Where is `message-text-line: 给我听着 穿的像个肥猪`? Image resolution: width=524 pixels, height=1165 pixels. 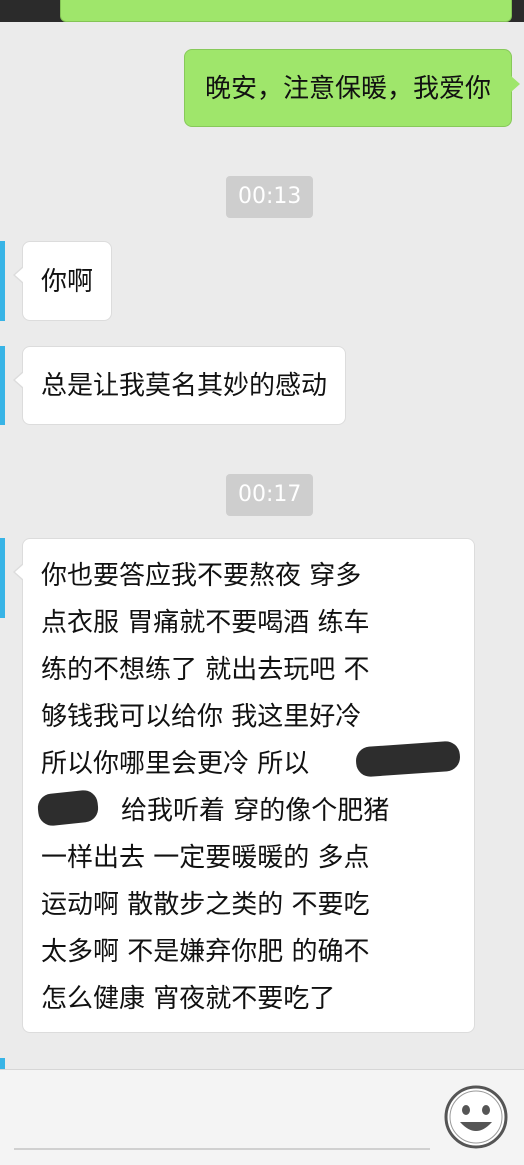
message-text-line: 给我听着 穿的像个肥猪 is located at coordinates (250, 811).